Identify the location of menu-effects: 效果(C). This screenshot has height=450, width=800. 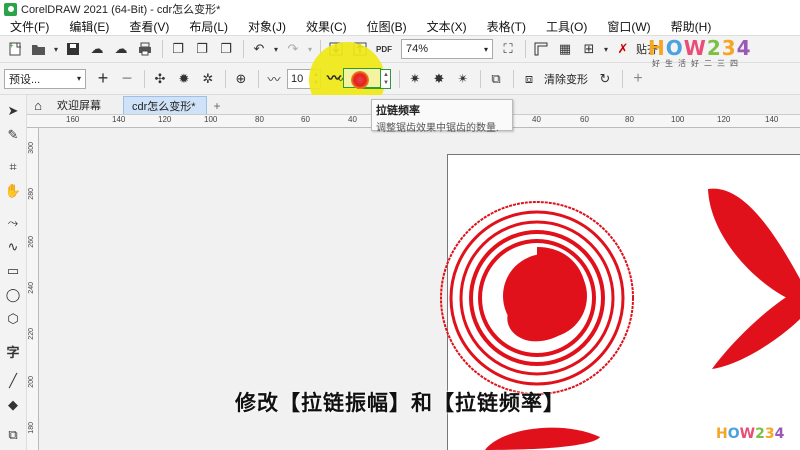
(326, 26).